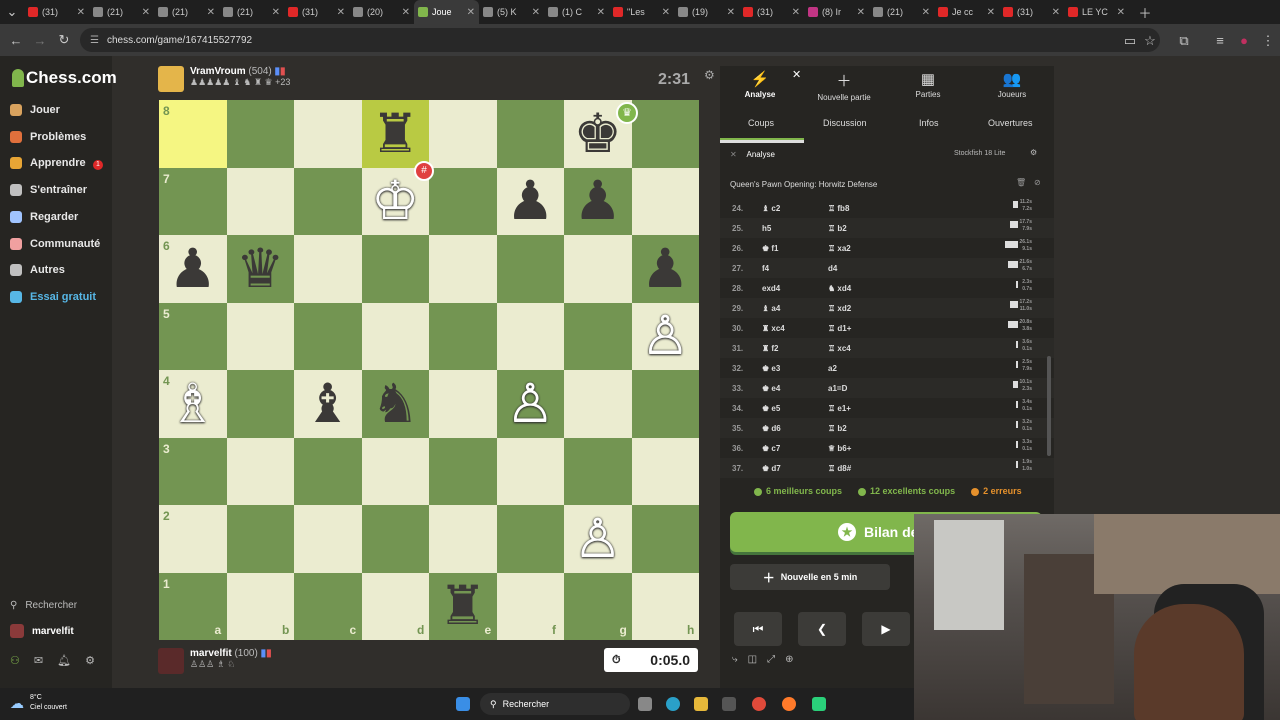 The image size is (1280, 720). Describe the element at coordinates (810, 577) in the screenshot. I see `new-game-button: ＋ Nouvelle en 5 min` at that location.